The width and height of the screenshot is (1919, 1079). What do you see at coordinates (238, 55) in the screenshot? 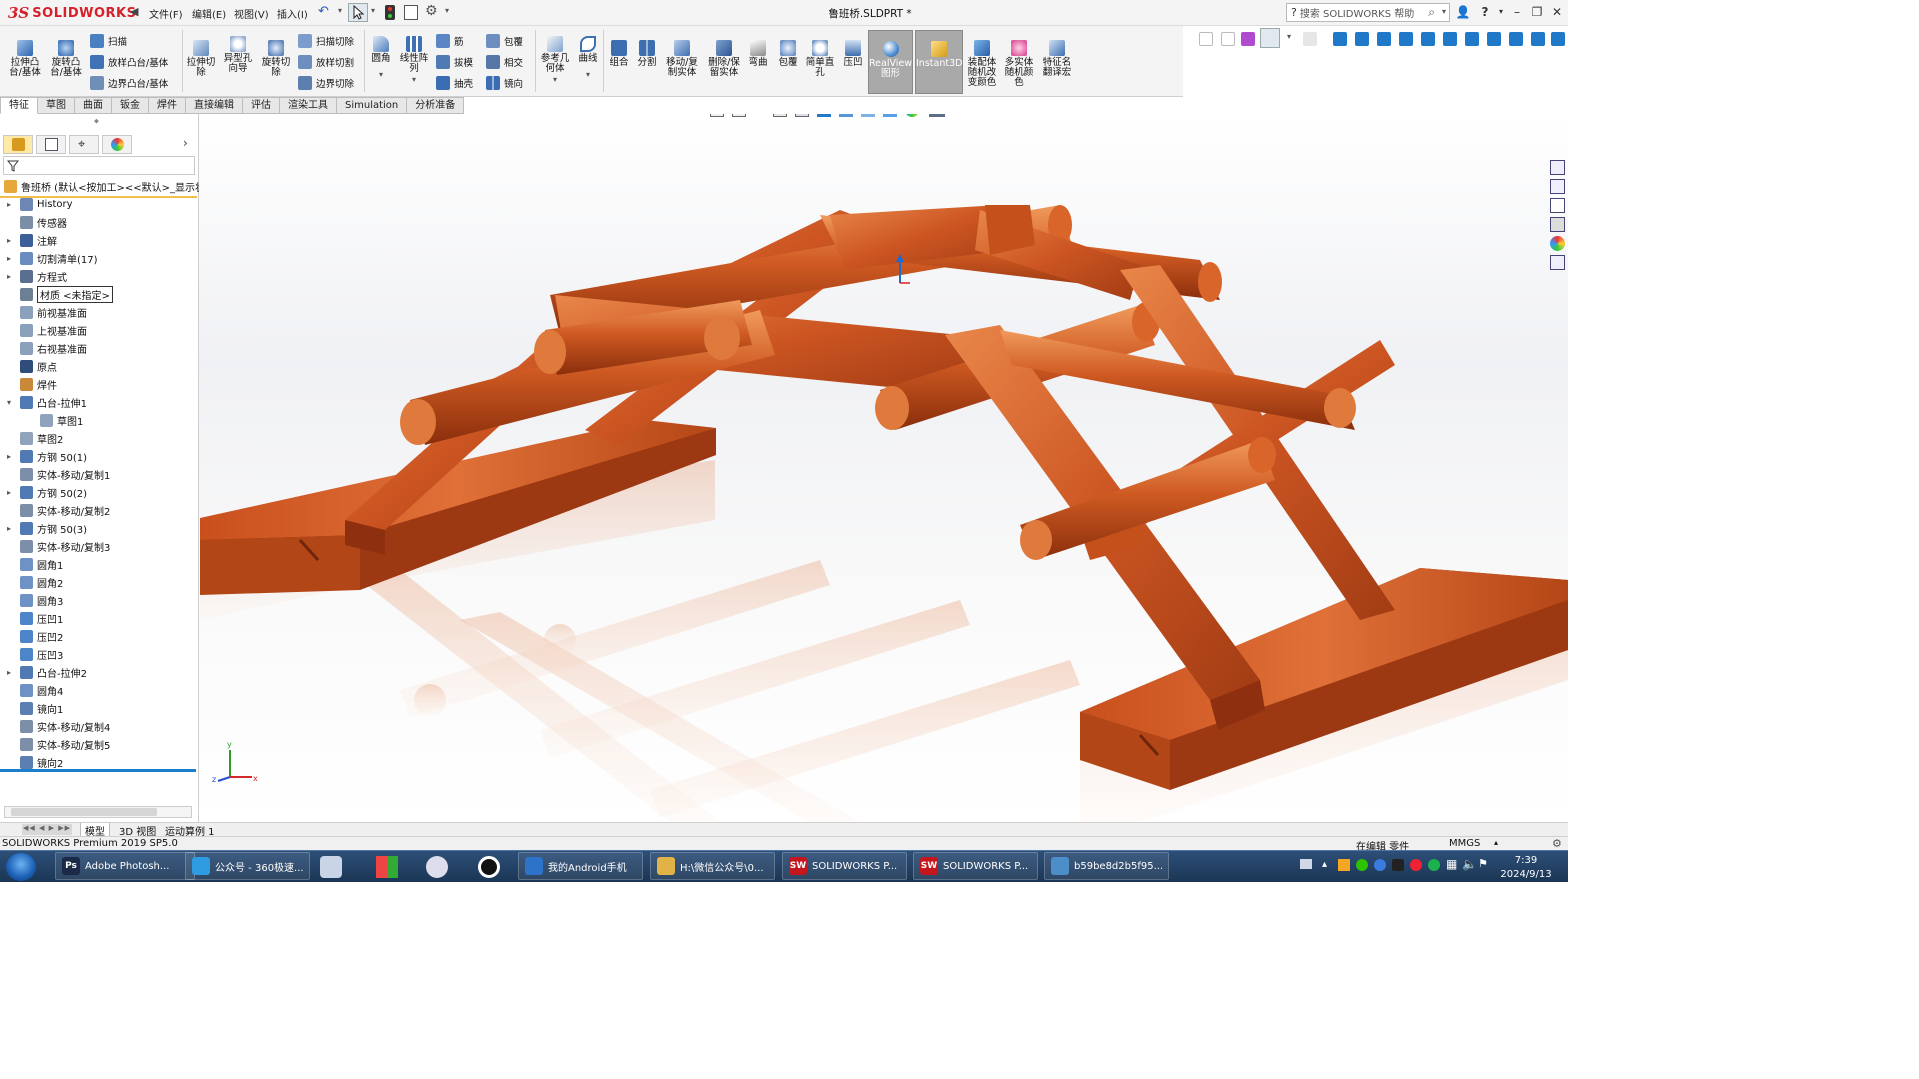
I see `hole-wizard-button: 异型孔 向导` at bounding box center [238, 55].